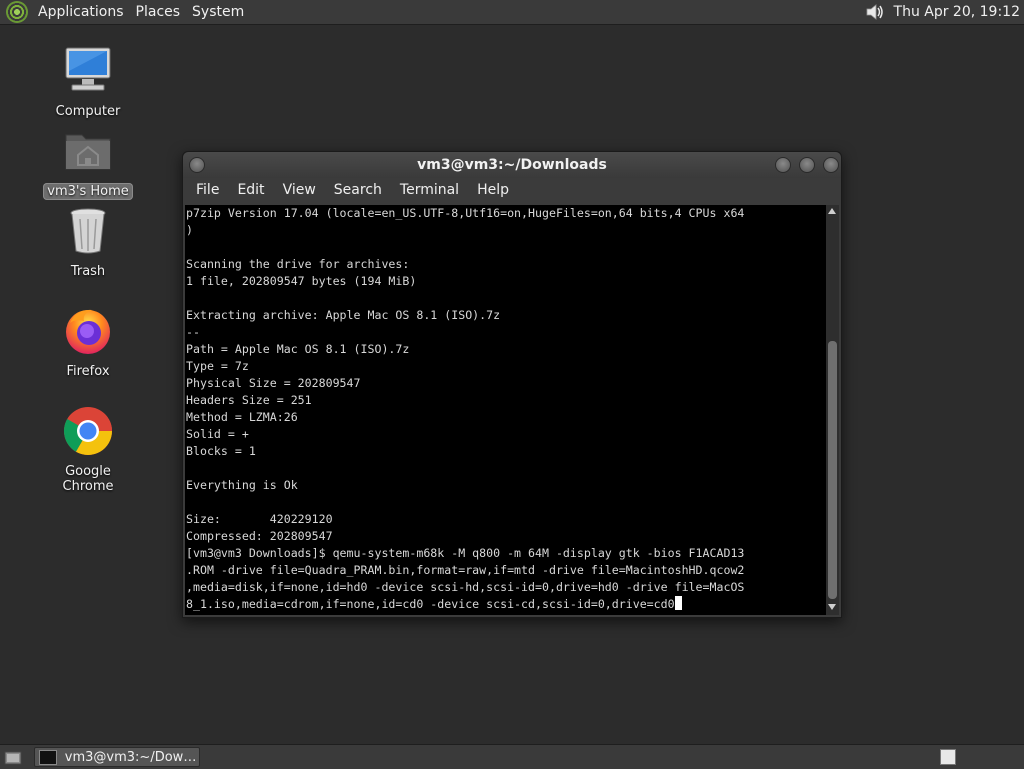 This screenshot has width=1024, height=769. Describe the element at coordinates (88, 331) in the screenshot. I see `firefox-icon` at that location.